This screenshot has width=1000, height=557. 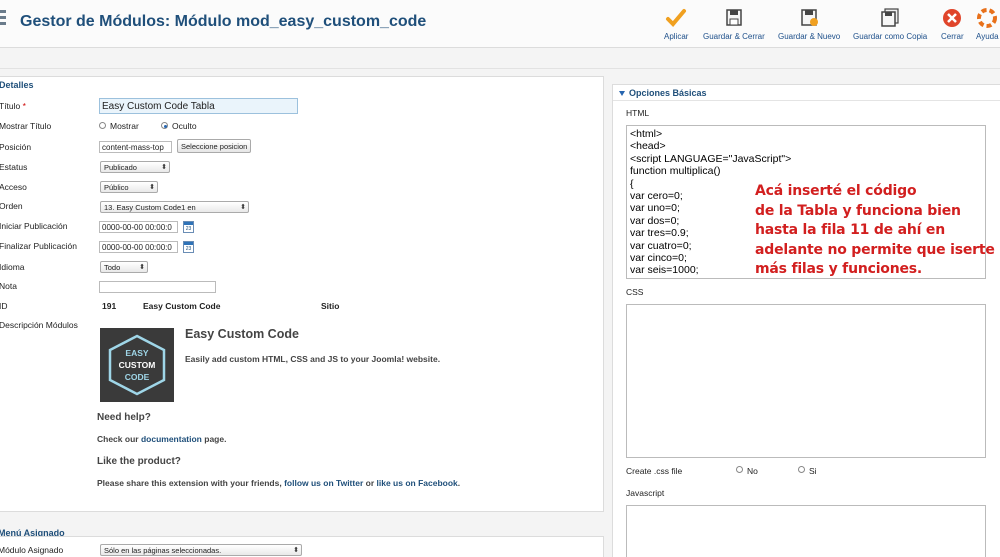 I want to click on documentation-link: documentation, so click(x=171, y=439).